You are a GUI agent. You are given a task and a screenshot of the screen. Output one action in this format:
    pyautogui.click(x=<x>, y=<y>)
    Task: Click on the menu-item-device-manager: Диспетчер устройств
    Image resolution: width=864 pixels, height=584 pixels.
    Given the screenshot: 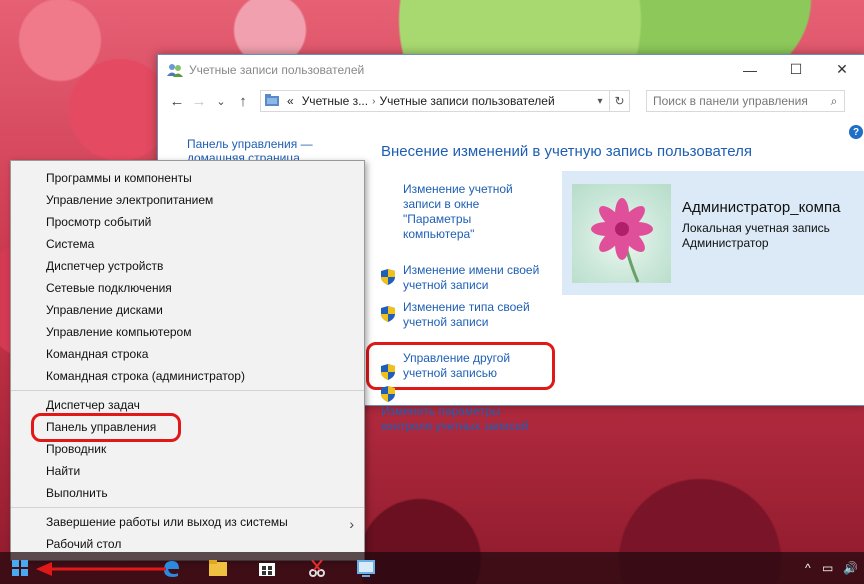 What is the action you would take?
    pyautogui.click(x=104, y=266)
    